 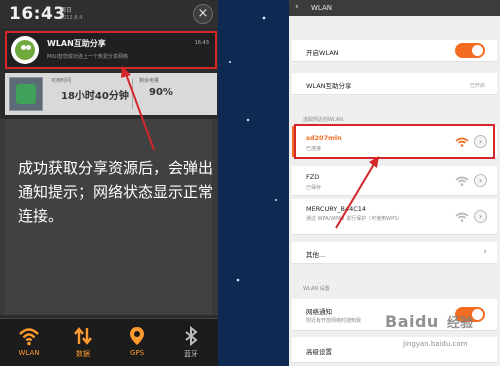 I want to click on stats-divider, so click(x=132, y=94).